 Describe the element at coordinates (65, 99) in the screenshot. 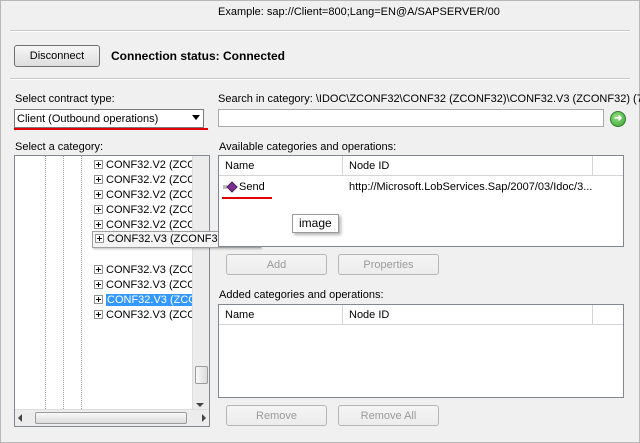

I see `contract-type-label: Select contract type:` at that location.